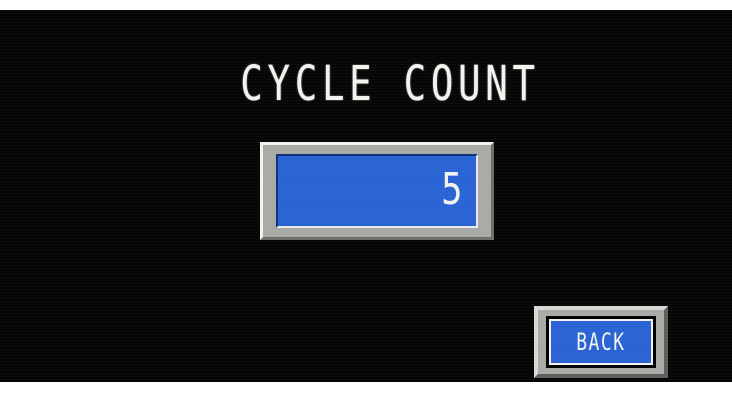 This screenshot has height=395, width=732. I want to click on cycle-count-value-box: 5, so click(377, 191).